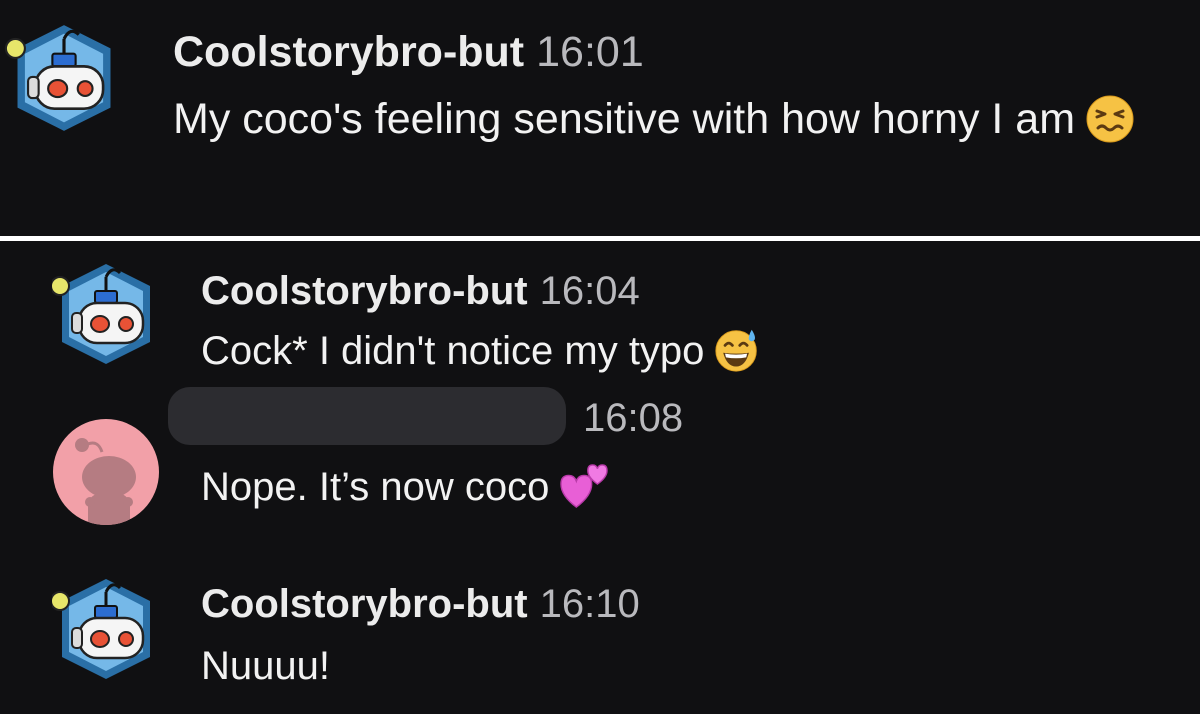 The image size is (1200, 714). I want to click on message-text: Nuuuu!, so click(420, 666).